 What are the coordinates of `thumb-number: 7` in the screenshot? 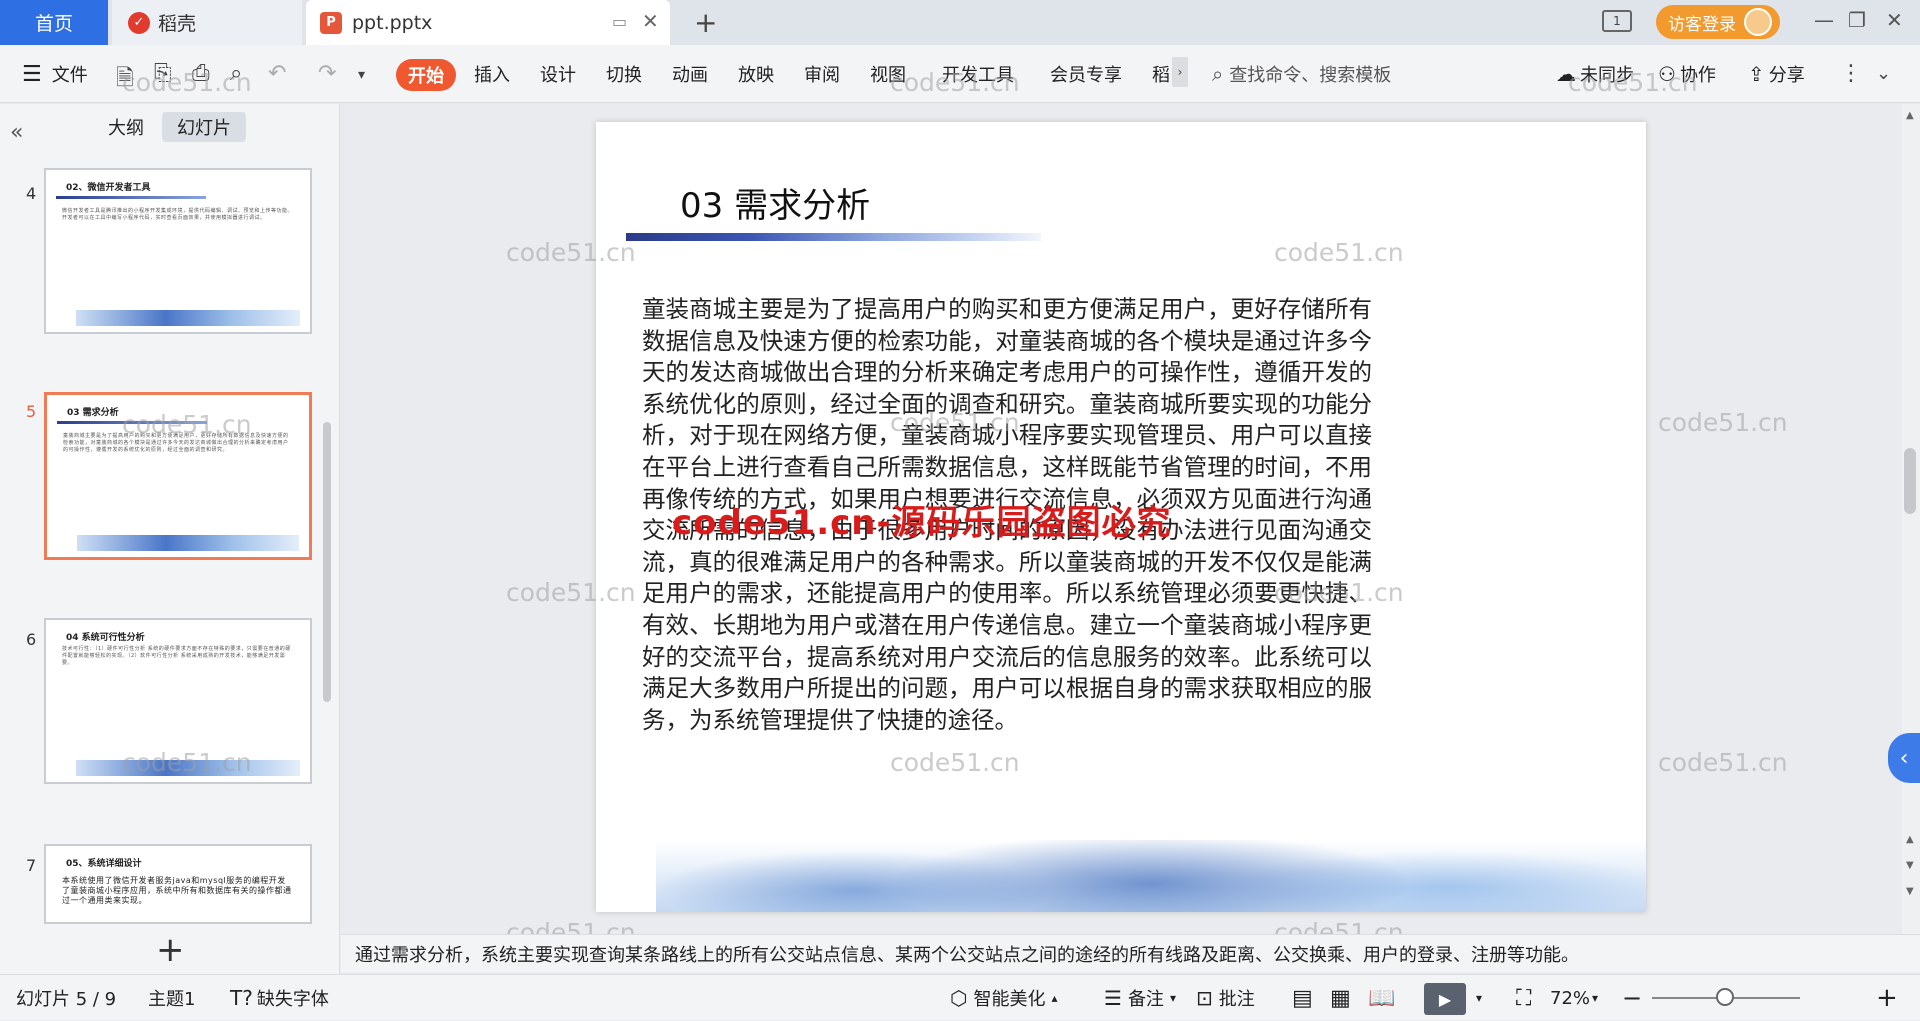 It's located at (31, 865).